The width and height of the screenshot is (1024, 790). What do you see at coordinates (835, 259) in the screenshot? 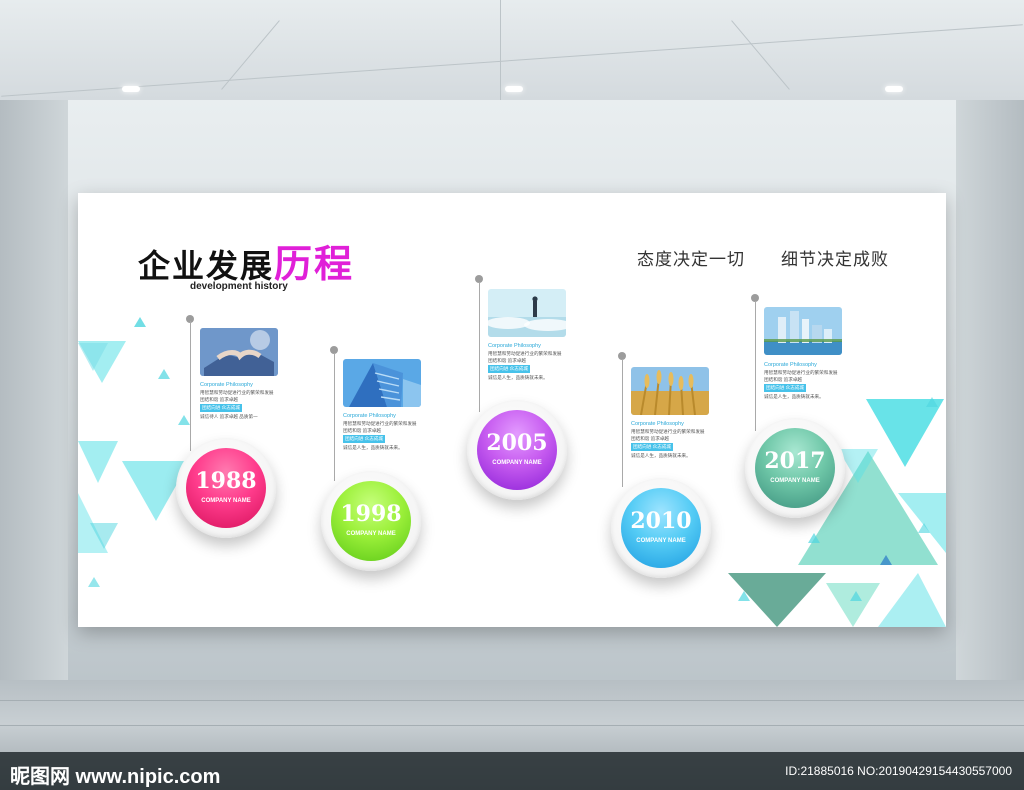
I see `slogan-2: 细节决定成败` at bounding box center [835, 259].